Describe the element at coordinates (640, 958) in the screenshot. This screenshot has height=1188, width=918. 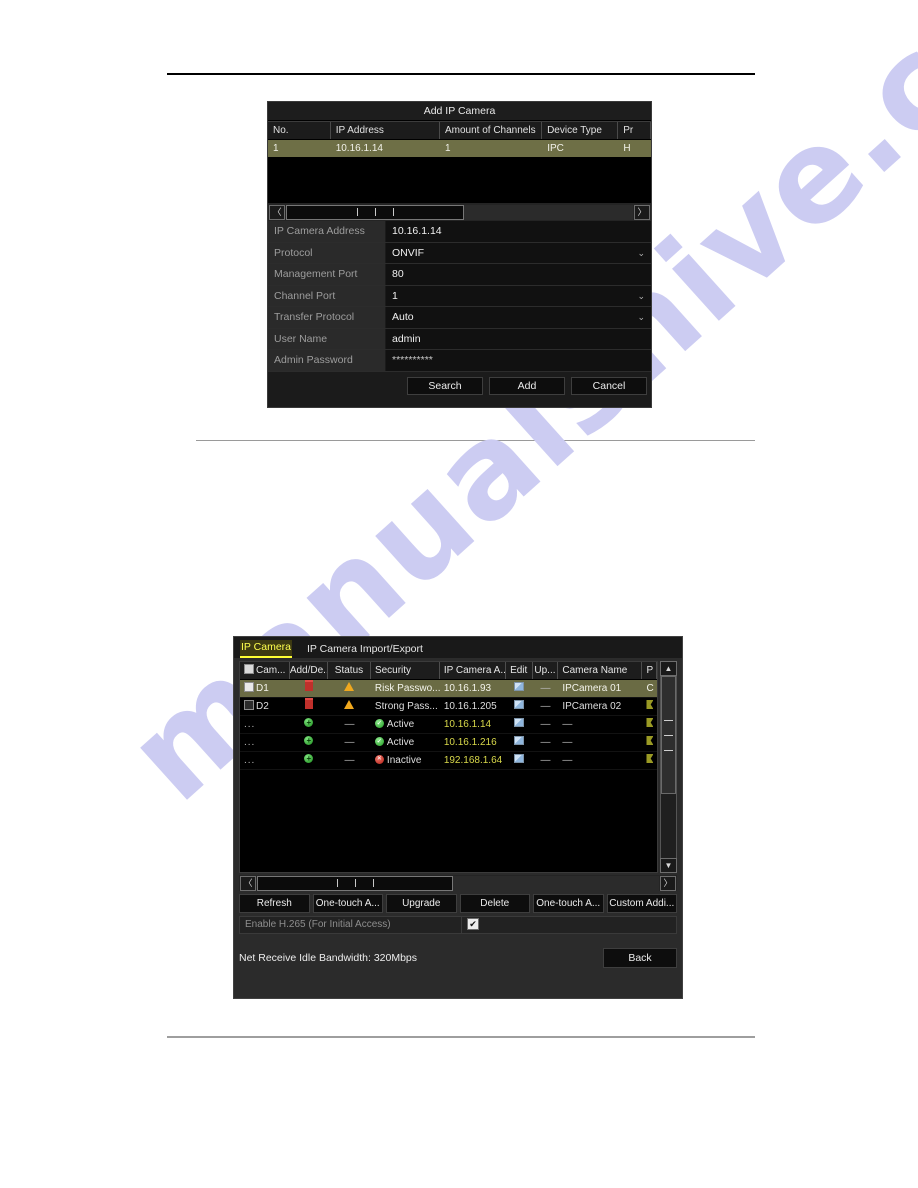
I see `back-button: Back` at that location.